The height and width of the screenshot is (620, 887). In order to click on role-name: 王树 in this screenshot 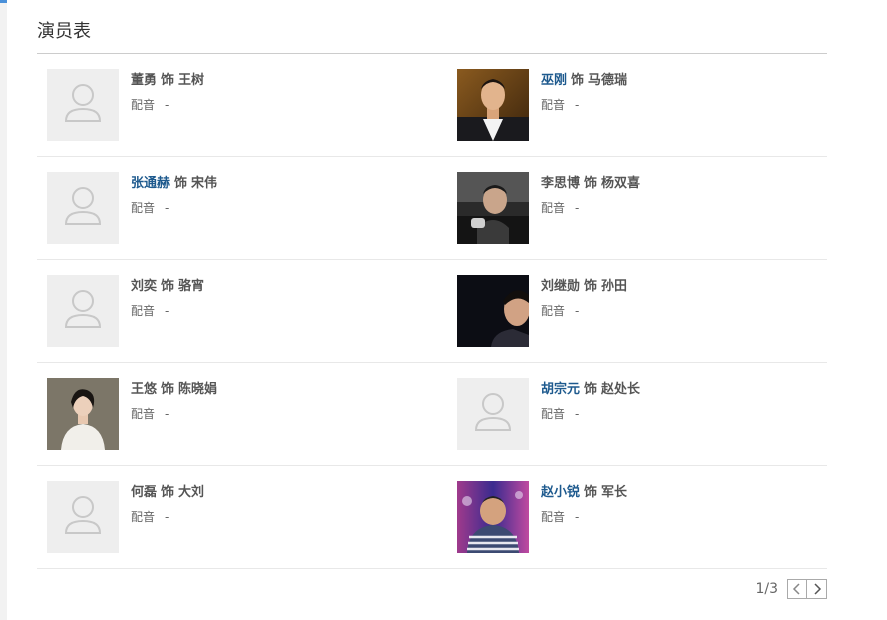, I will do `click(191, 80)`.